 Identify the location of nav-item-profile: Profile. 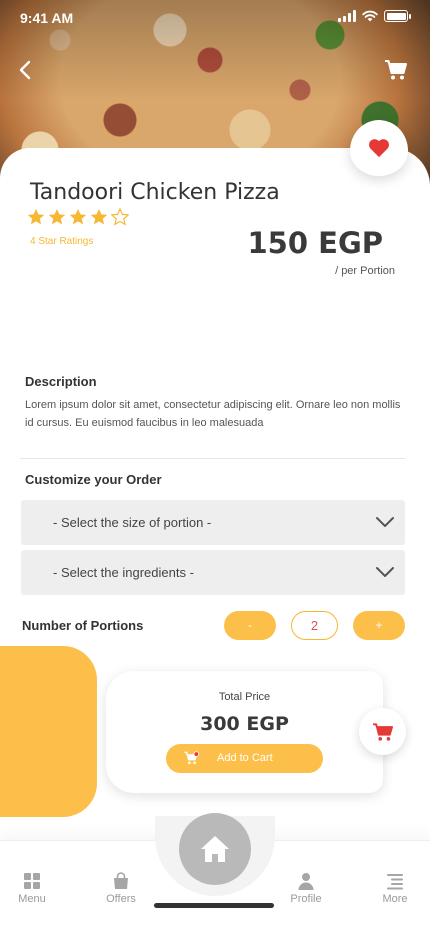
(306, 888).